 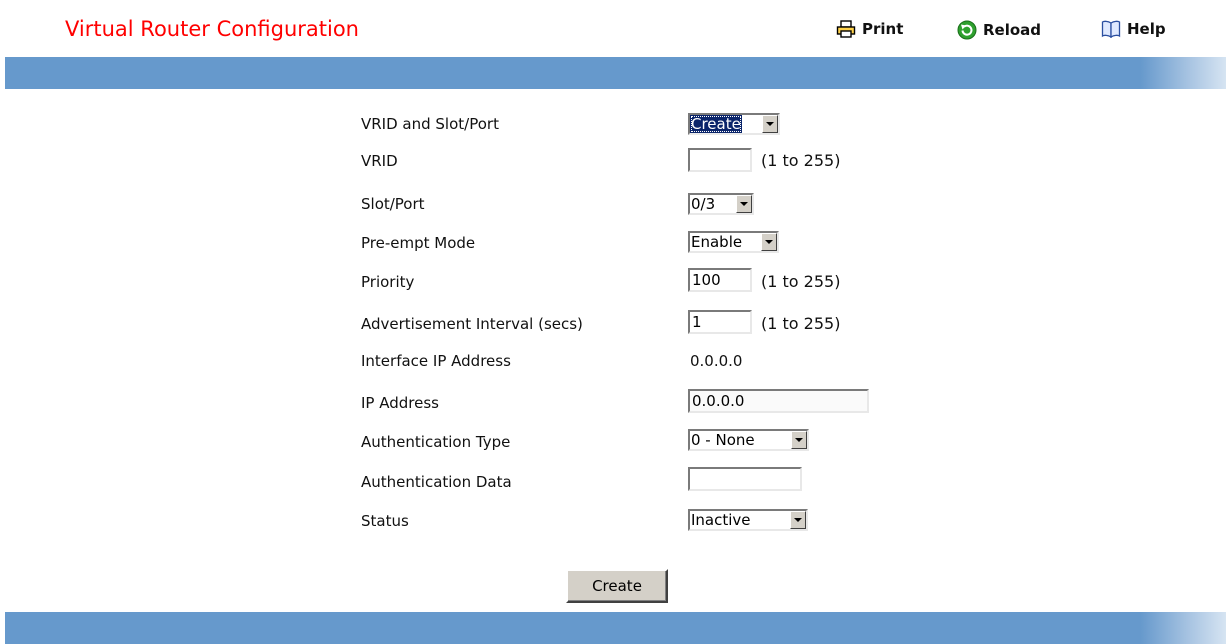 What do you see at coordinates (720, 160) in the screenshot?
I see `vrid-input` at bounding box center [720, 160].